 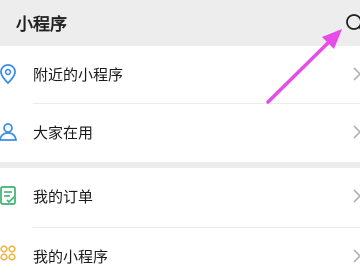 What do you see at coordinates (63, 197) in the screenshot?
I see `menu-item-label: 我的订单` at bounding box center [63, 197].